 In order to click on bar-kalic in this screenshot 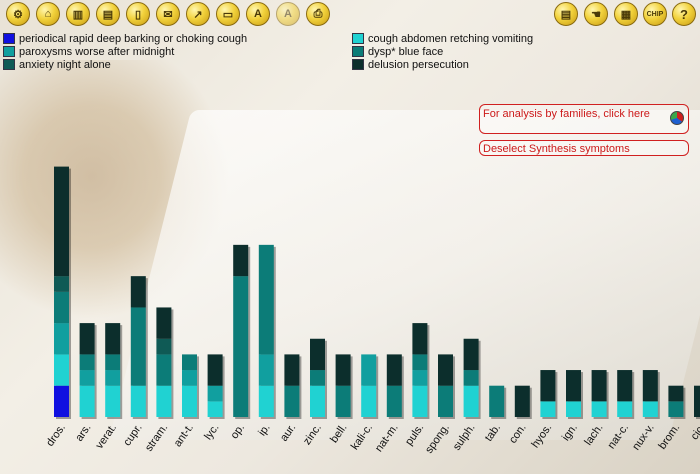, I will do `click(370, 386)`.